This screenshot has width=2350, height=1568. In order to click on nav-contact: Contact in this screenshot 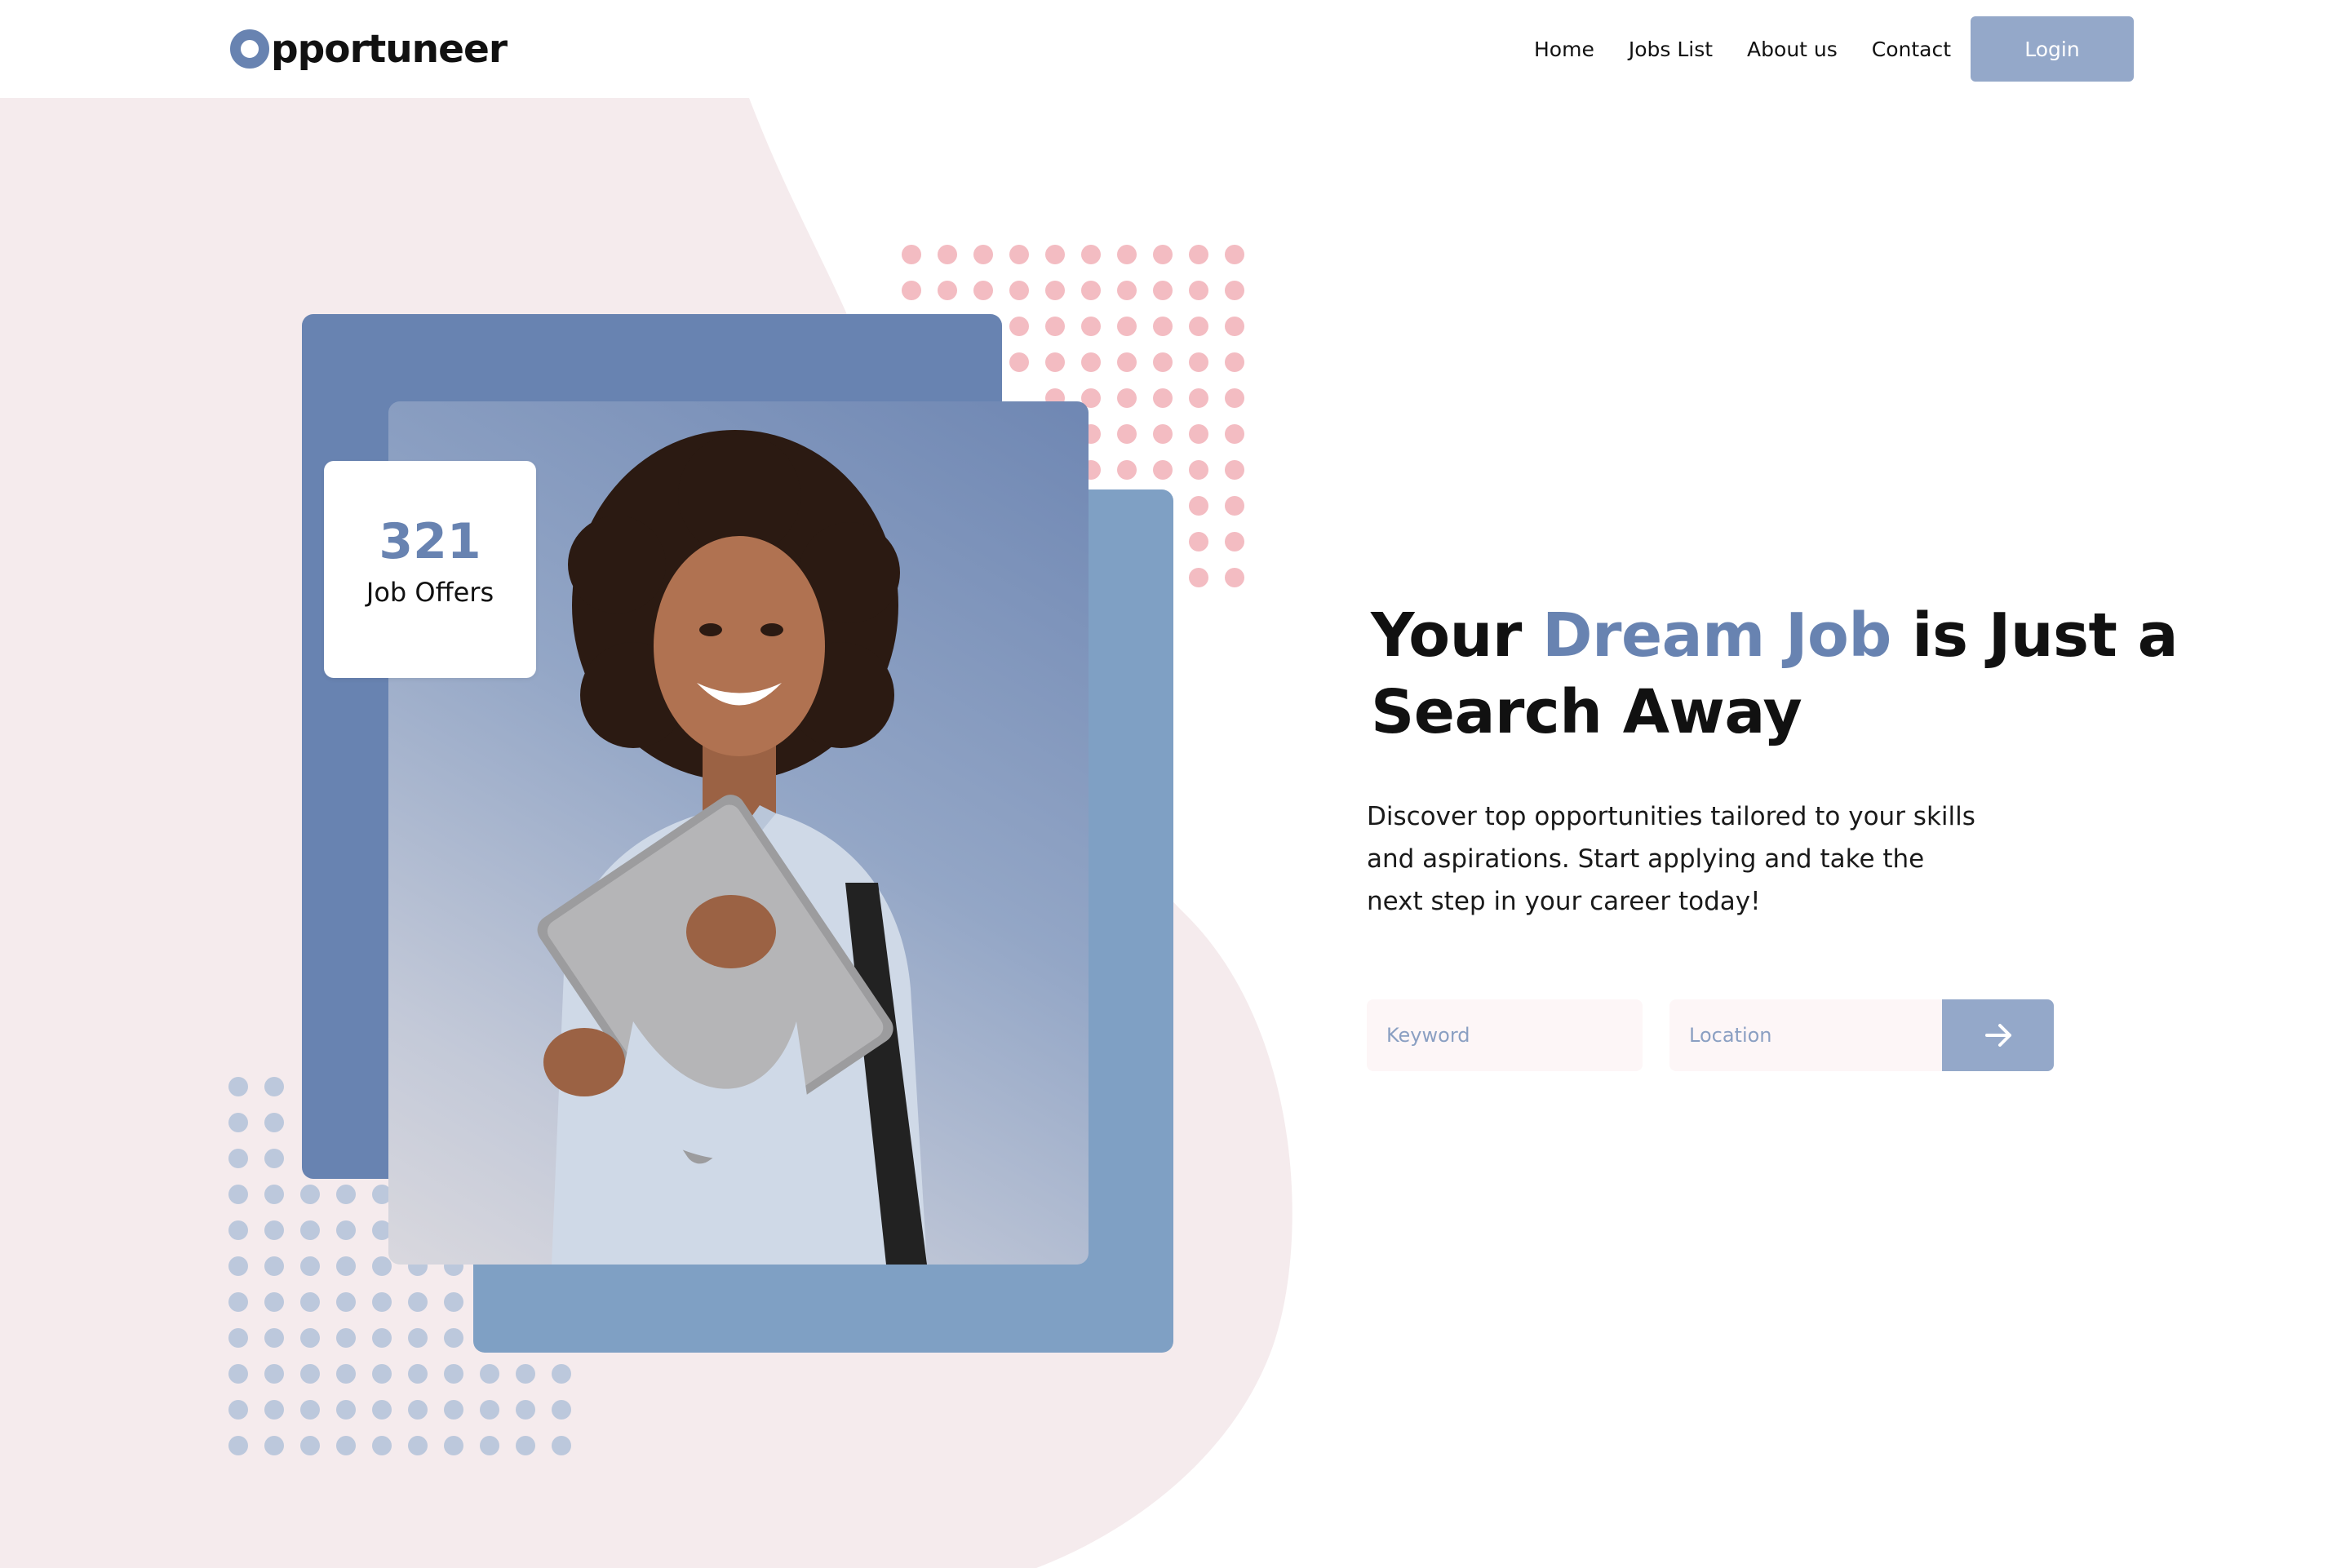, I will do `click(1911, 49)`.